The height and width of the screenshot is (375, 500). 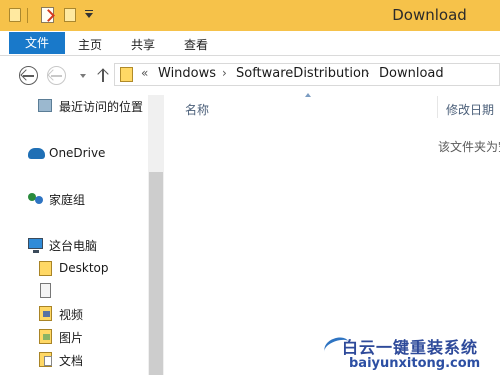 I want to click on nav-pane-scrollbar-thumb, so click(x=156, y=273).